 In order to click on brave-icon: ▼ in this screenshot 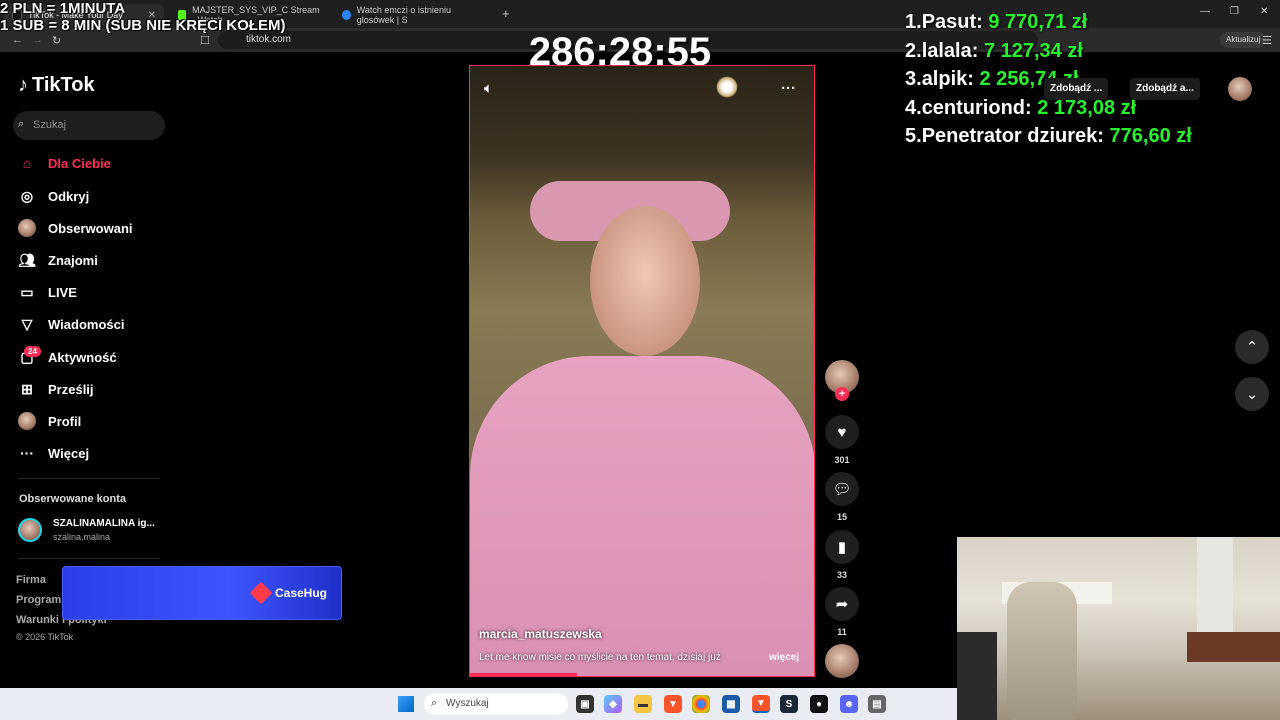, I will do `click(673, 704)`.